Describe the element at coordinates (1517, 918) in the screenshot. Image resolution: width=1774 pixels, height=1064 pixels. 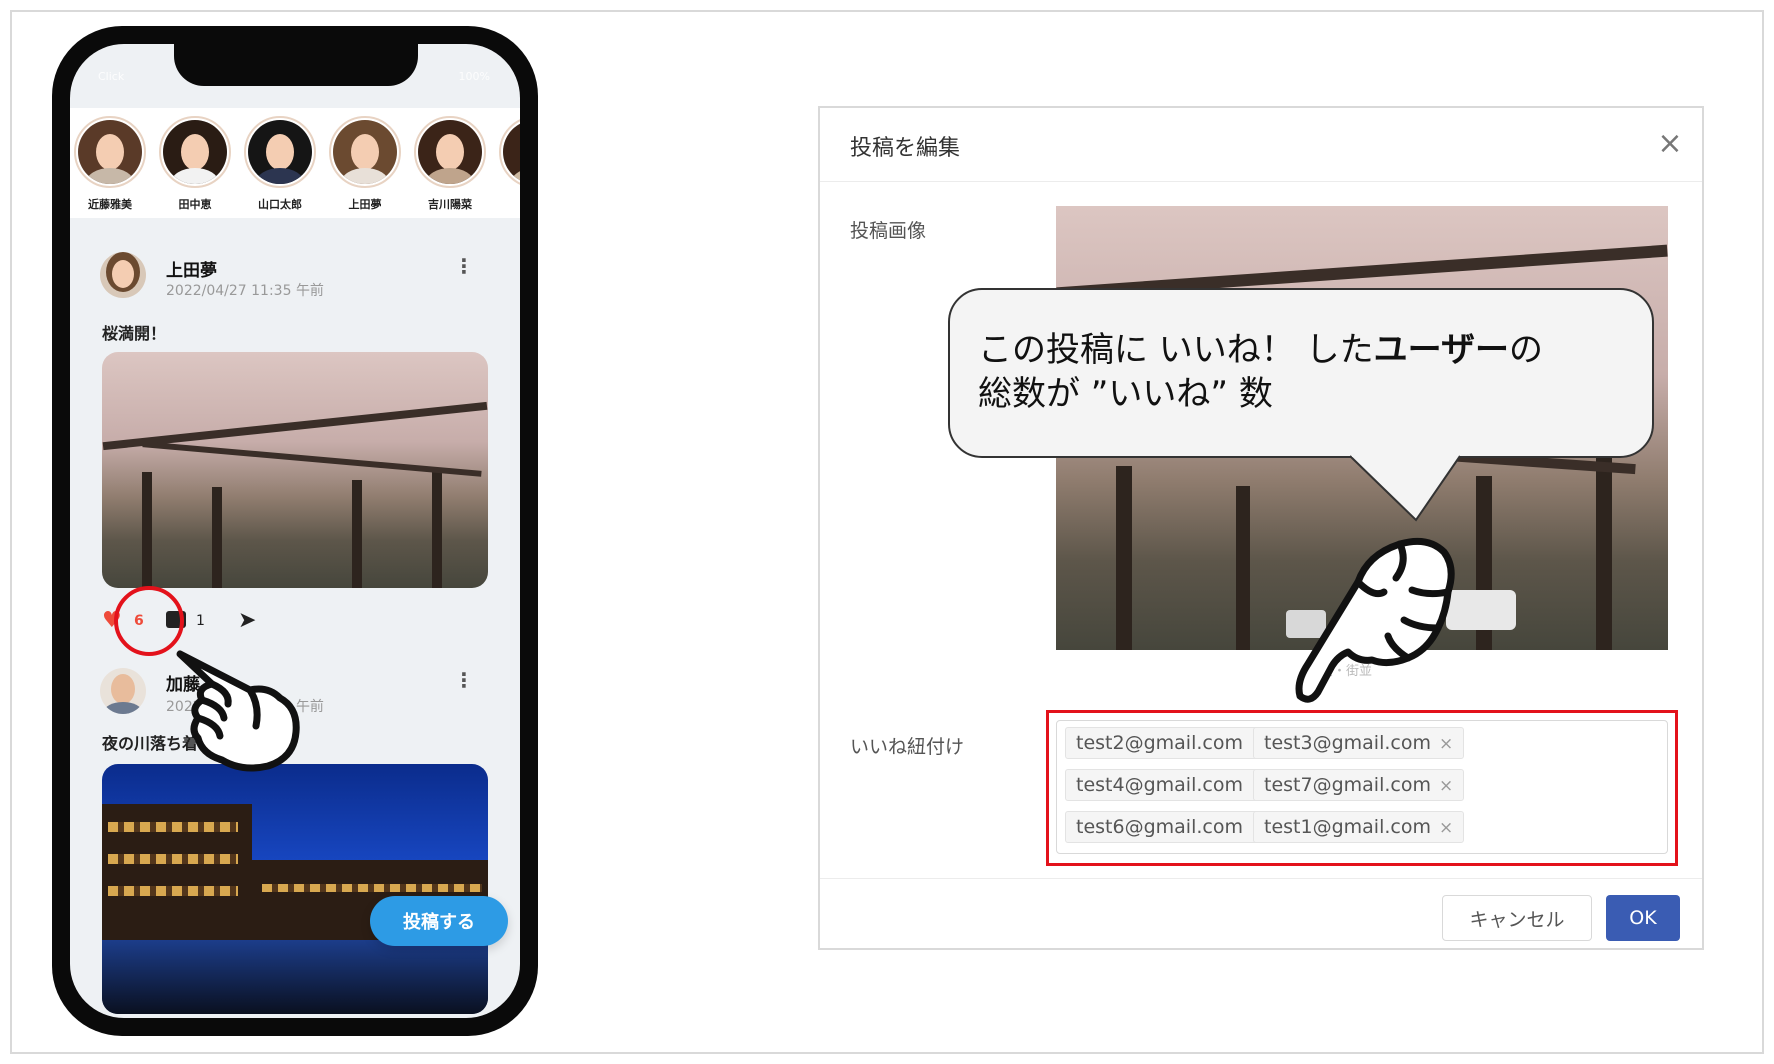
I see `cancel-button: キャンセル` at that location.